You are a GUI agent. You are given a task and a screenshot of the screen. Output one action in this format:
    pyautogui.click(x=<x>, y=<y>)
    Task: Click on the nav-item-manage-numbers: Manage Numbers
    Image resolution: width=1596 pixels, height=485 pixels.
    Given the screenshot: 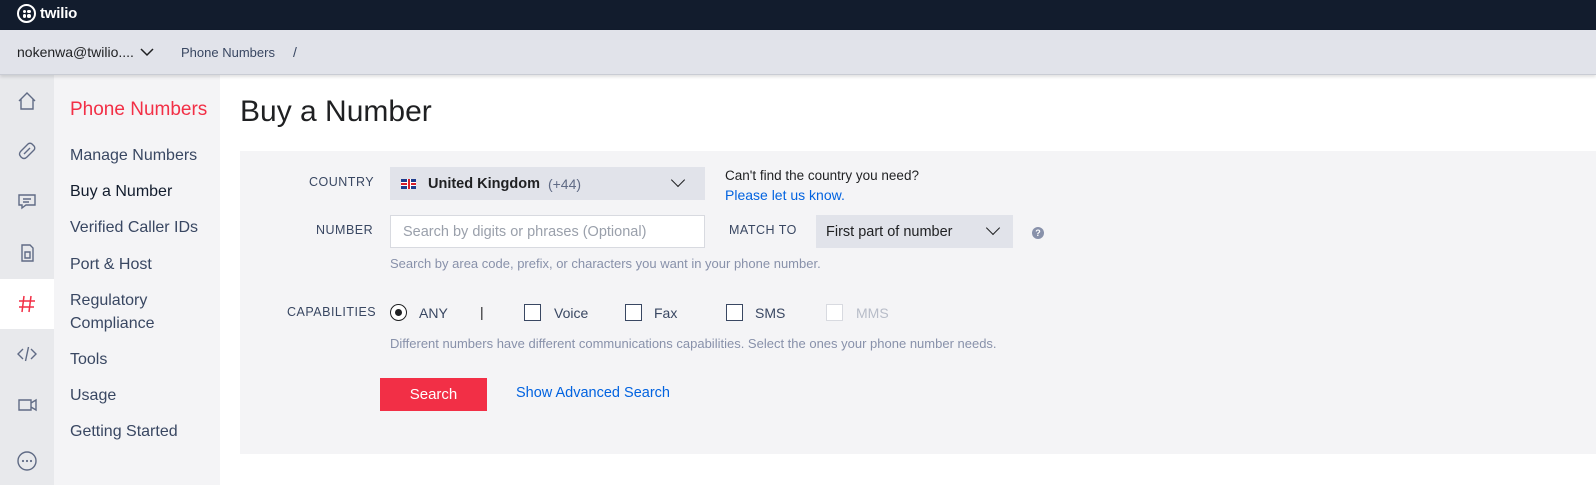 What is the action you would take?
    pyautogui.click(x=142, y=155)
    